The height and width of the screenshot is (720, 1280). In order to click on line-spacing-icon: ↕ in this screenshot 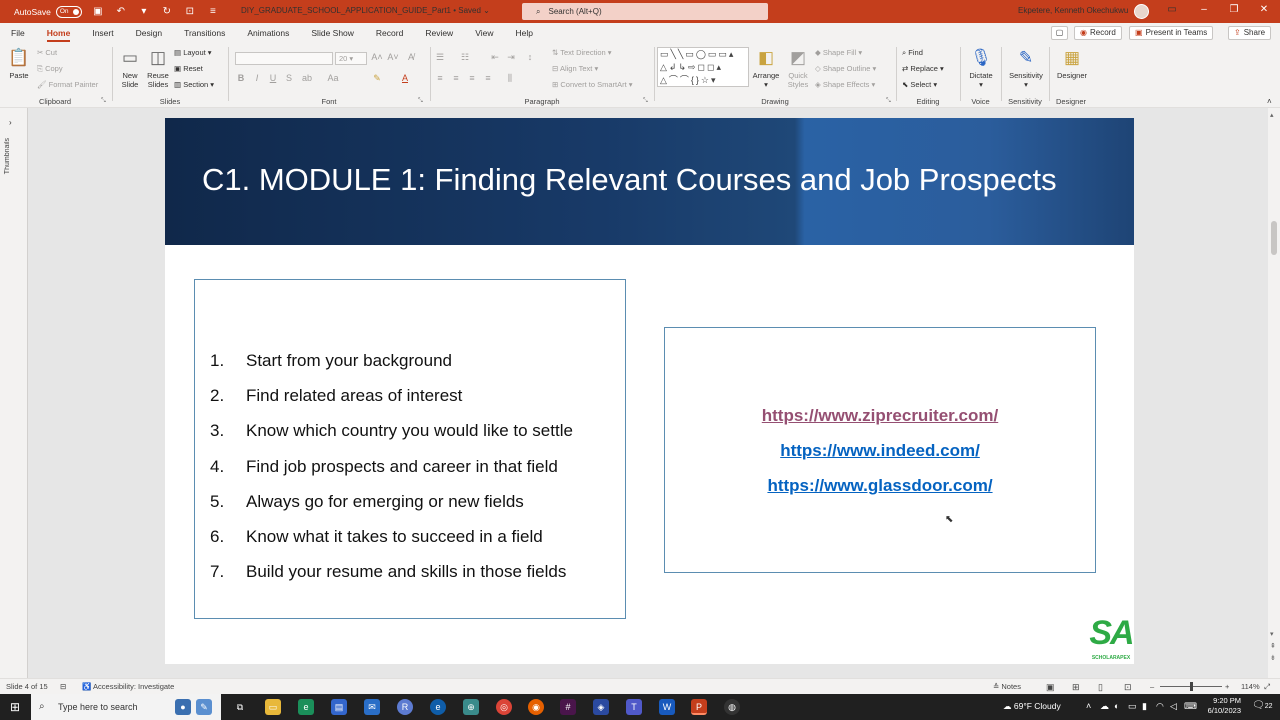, I will do `click(530, 57)`.